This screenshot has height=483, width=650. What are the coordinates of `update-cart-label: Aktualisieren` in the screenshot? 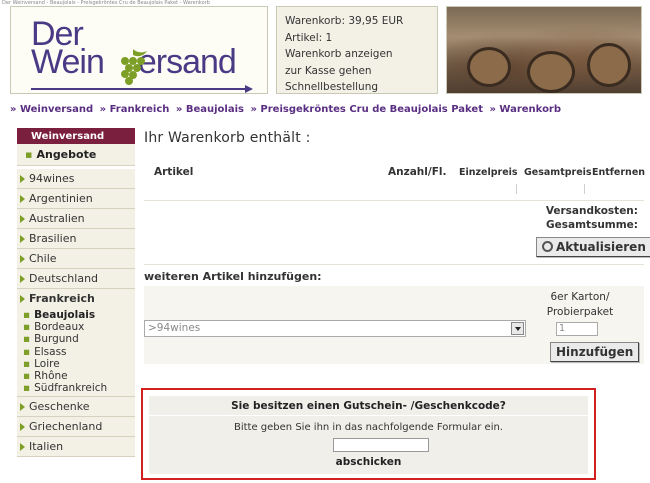 It's located at (601, 247).